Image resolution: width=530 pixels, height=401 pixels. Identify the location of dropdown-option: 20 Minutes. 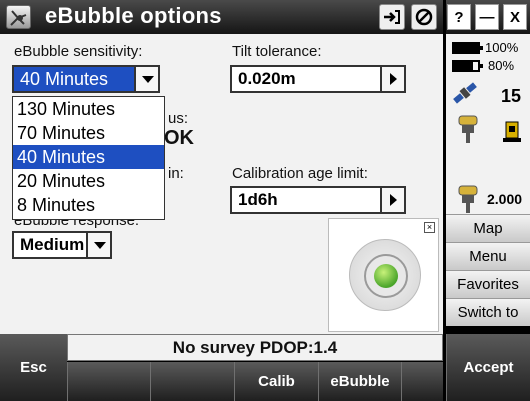
(88, 181).